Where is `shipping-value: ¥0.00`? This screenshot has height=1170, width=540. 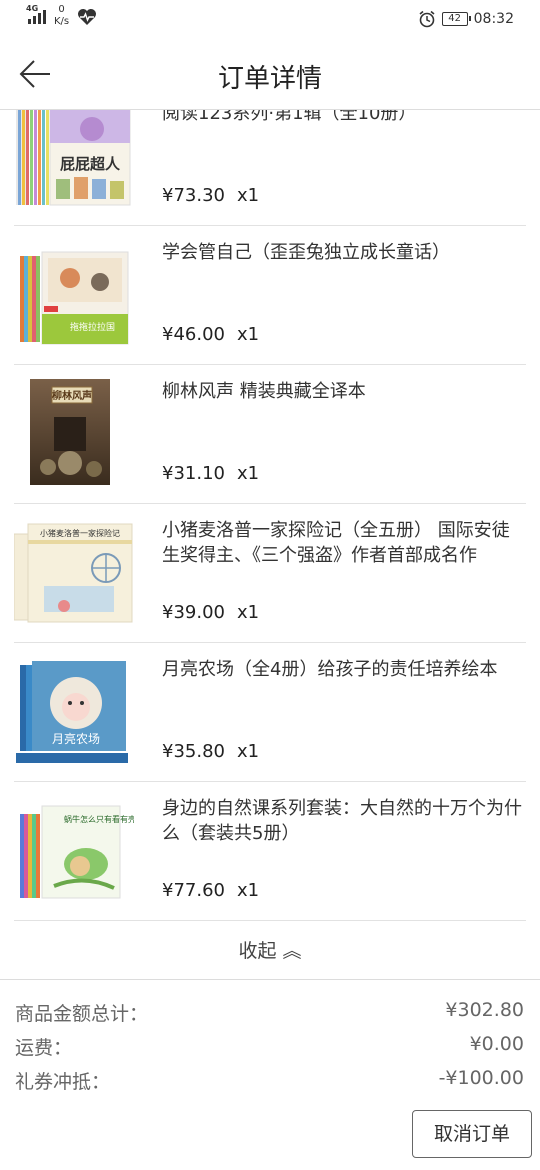 shipping-value: ¥0.00 is located at coordinates (496, 1044).